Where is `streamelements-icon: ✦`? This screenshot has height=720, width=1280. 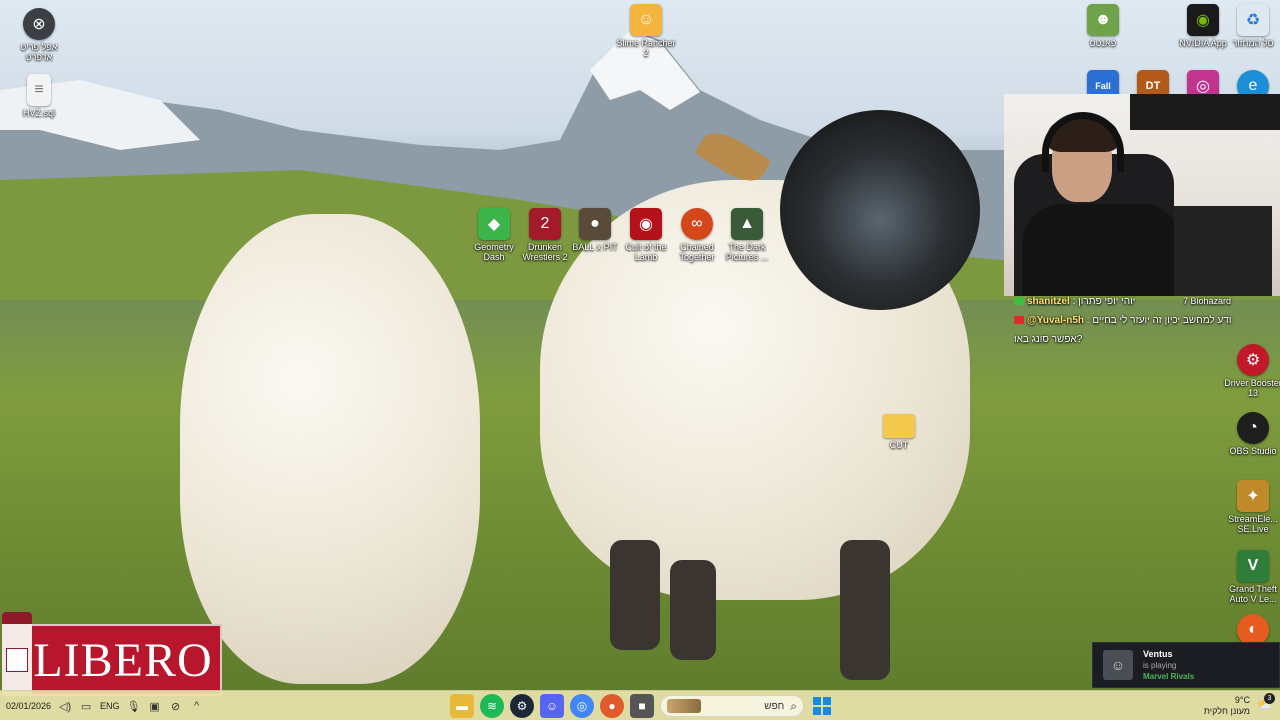
streamelements-icon: ✦ is located at coordinates (1253, 496).